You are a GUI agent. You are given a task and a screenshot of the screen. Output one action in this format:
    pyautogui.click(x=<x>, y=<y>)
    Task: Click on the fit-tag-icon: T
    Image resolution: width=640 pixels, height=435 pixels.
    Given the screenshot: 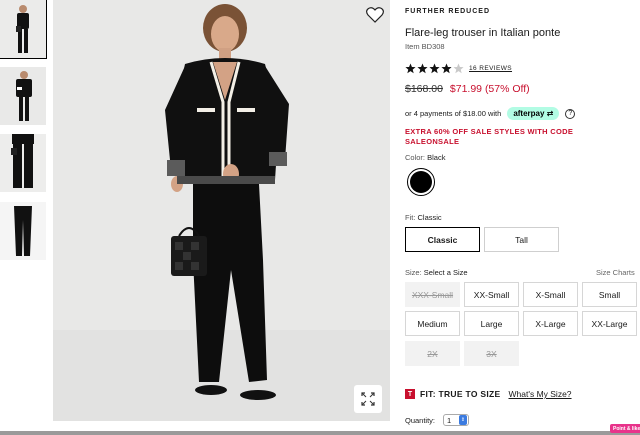 What is the action you would take?
    pyautogui.click(x=410, y=394)
    